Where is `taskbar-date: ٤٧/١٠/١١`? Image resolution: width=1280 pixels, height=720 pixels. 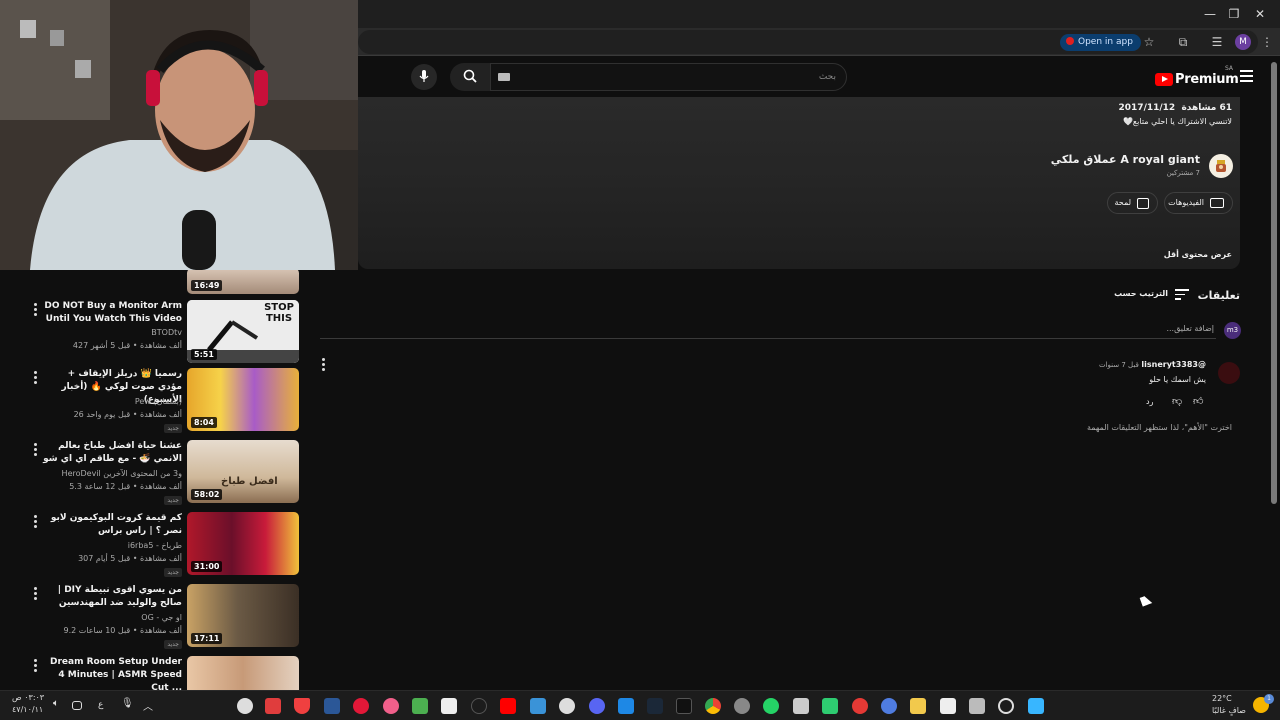
taskbar-date: ٤٧/١٠/١١ is located at coordinates (27, 709).